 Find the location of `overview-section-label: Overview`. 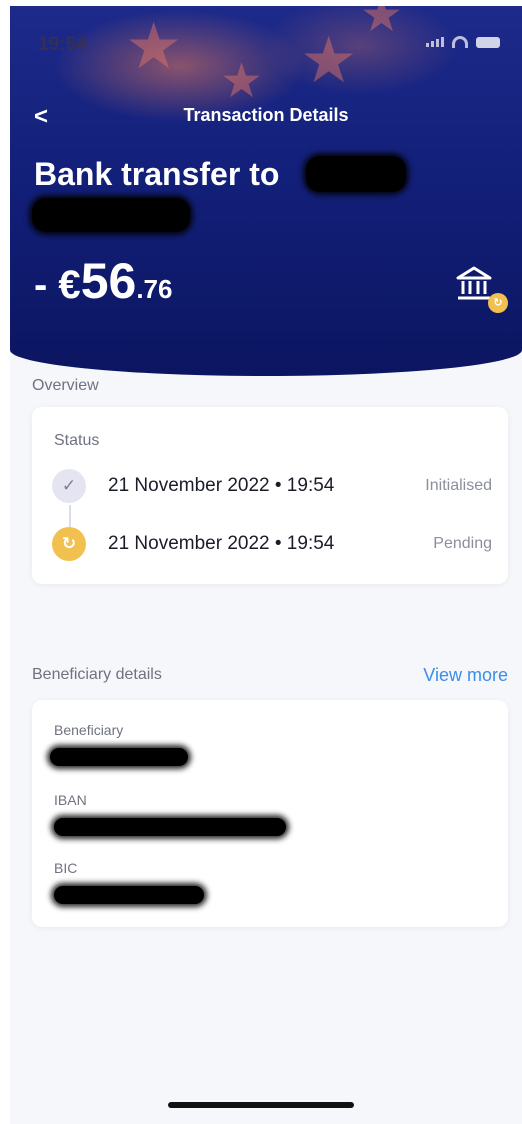

overview-section-label: Overview is located at coordinates (65, 385).